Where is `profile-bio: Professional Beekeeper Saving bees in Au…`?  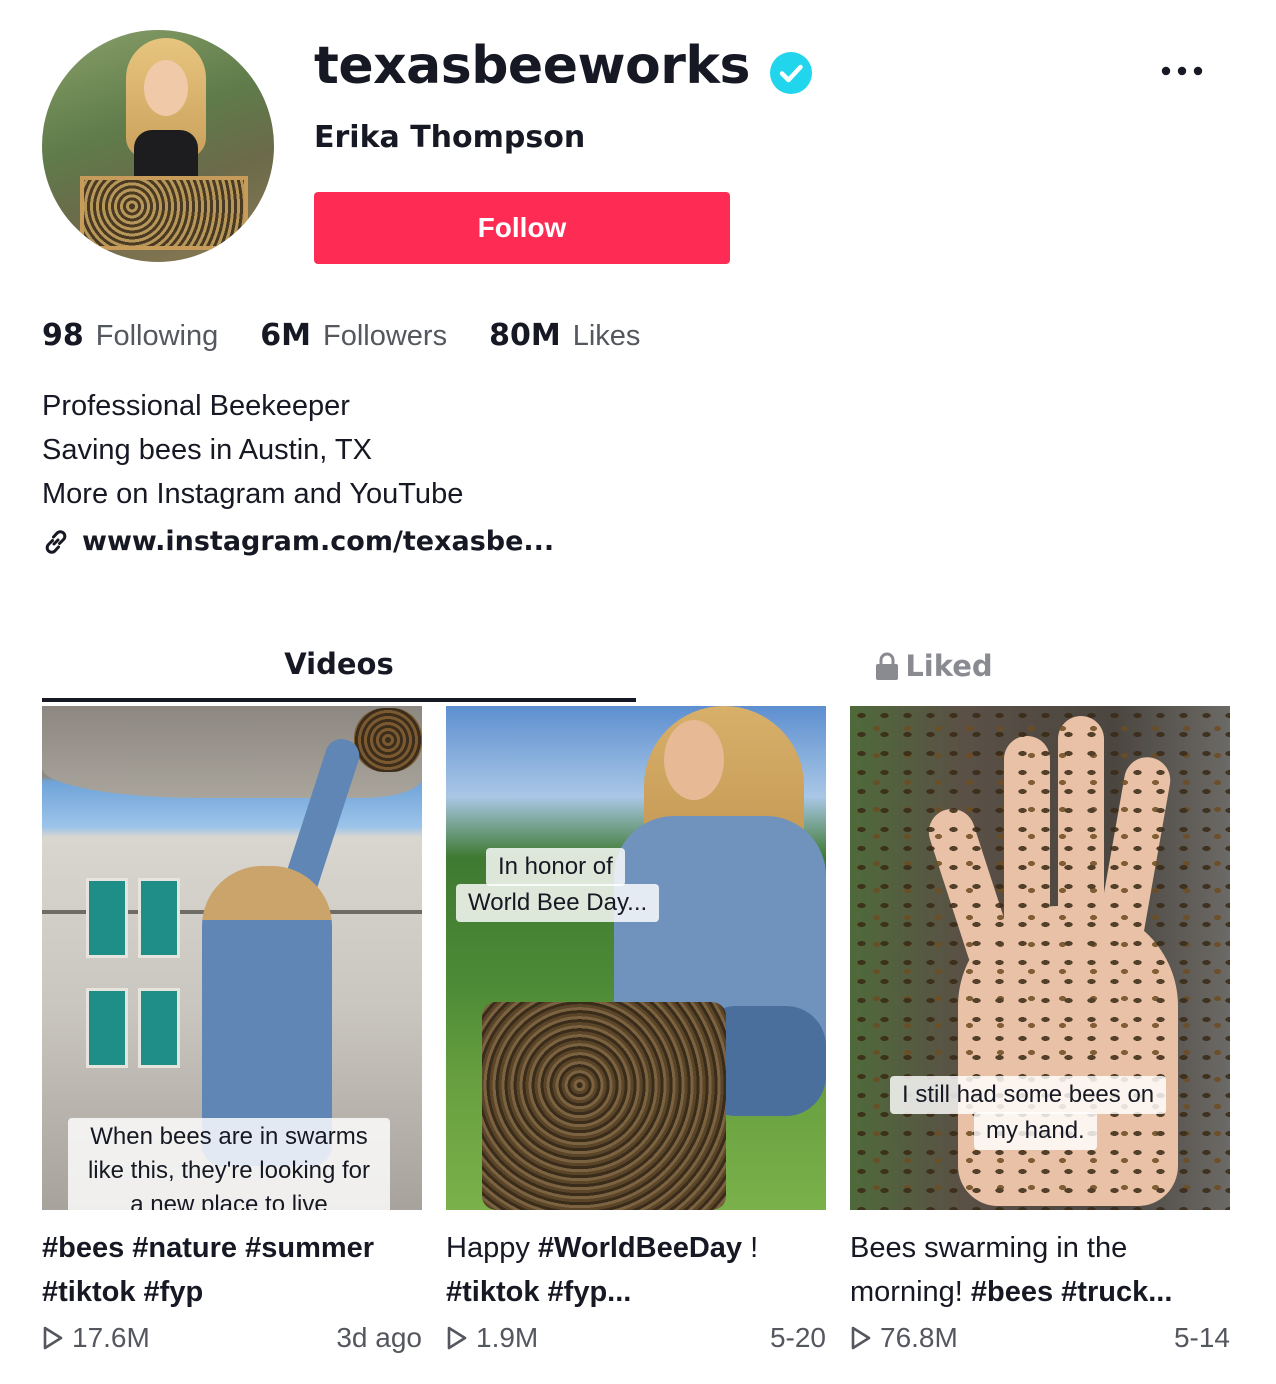 profile-bio: Professional Beekeeper Saving bees in Au… is located at coordinates (252, 450).